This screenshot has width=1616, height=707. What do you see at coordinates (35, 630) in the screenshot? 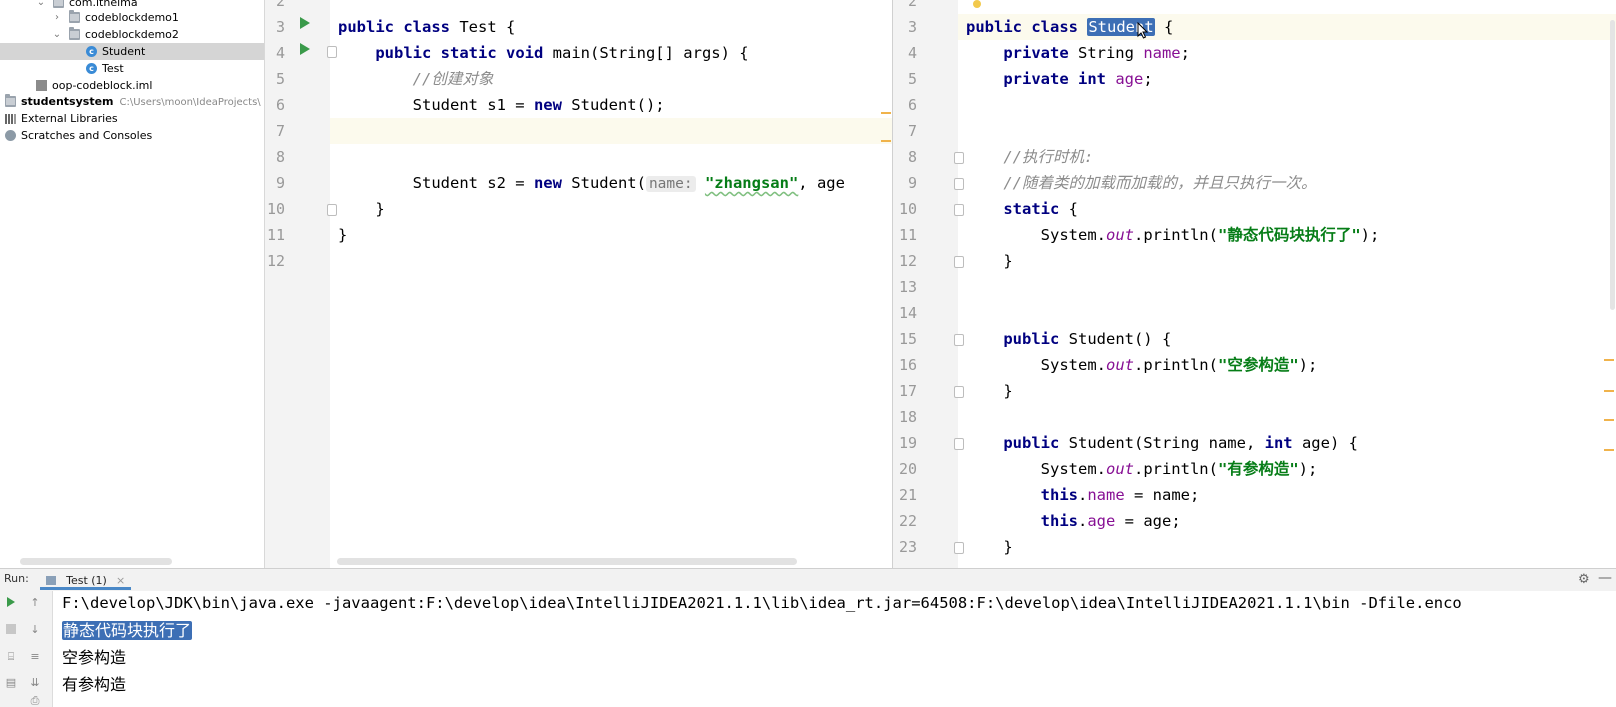
I see `arrow-down-icon: ↓` at bounding box center [35, 630].